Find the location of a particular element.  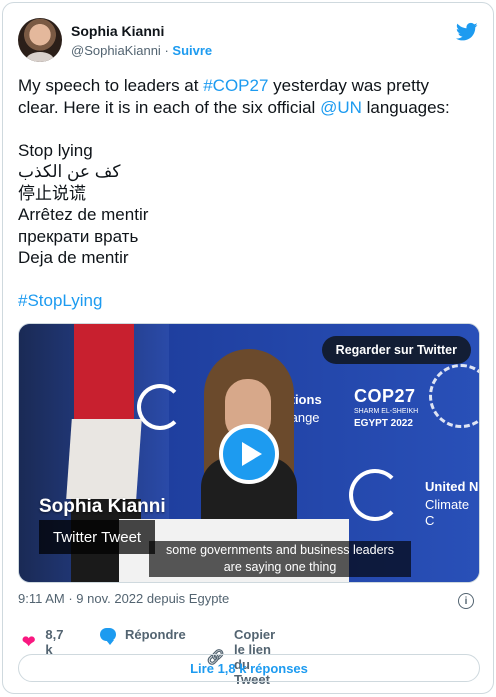

author-handle-row: @SophiaKianni · Suivre is located at coordinates (141, 50).